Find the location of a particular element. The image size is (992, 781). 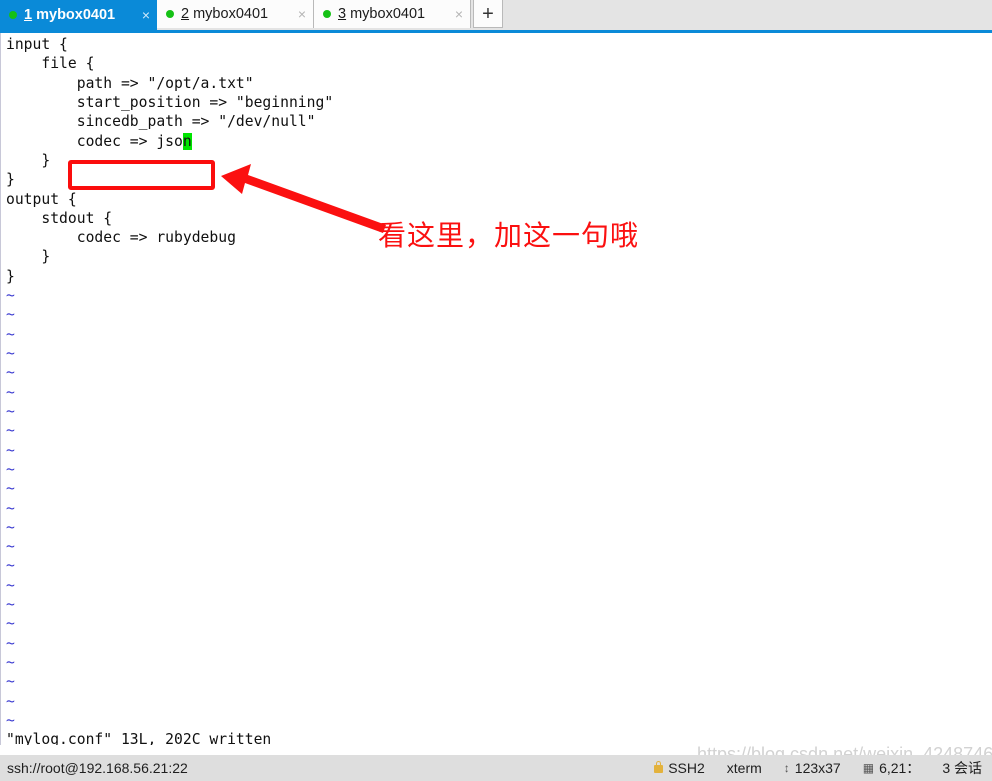

annotation-arrow-icon is located at coordinates (303, 198).